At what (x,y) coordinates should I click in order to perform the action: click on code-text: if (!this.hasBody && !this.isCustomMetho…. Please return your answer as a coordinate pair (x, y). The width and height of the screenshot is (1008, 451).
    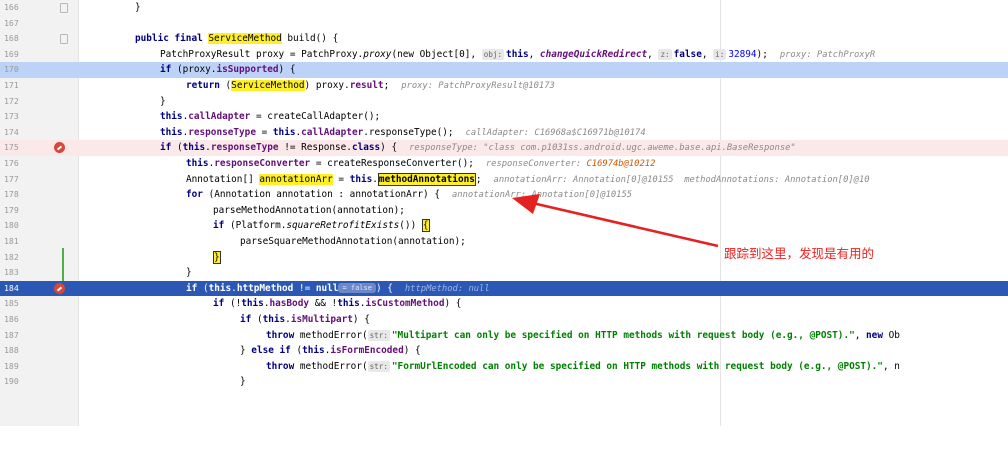
    Looking at the image, I should click on (337, 304).